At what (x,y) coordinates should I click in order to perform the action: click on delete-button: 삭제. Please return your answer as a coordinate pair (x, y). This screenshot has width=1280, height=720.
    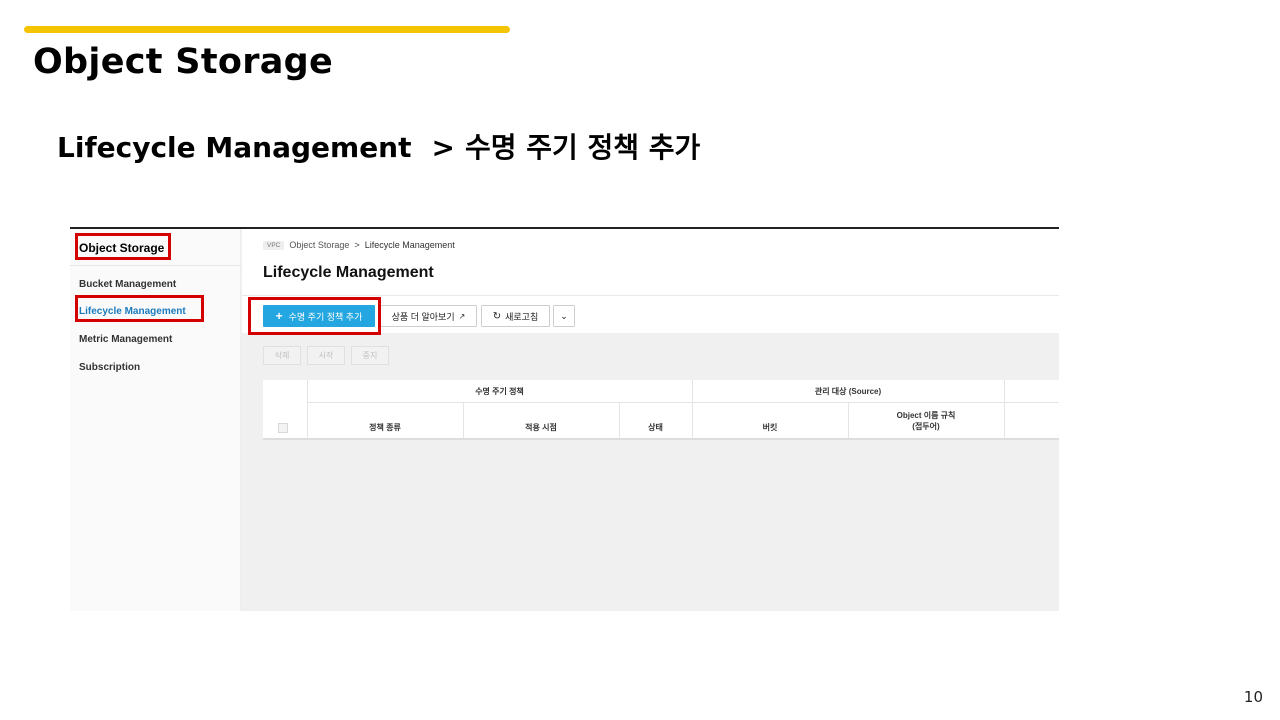
    Looking at the image, I should click on (282, 355).